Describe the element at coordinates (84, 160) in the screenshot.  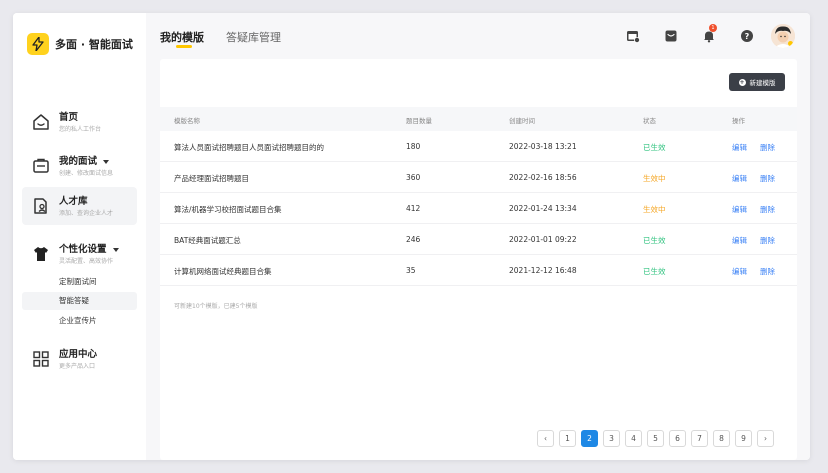
I see `sidebar-item-title: 我的面试` at that location.